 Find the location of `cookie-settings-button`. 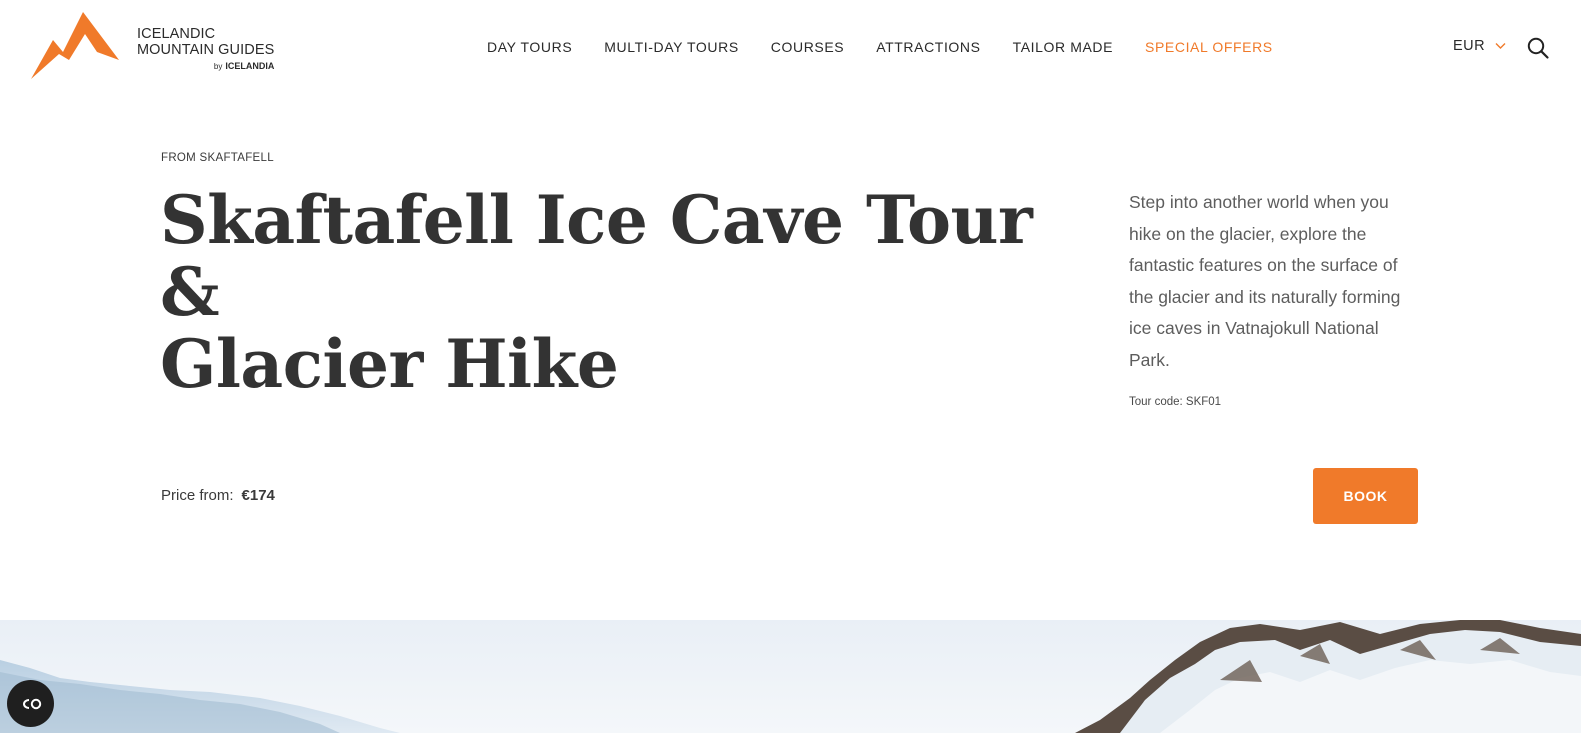

cookie-settings-button is located at coordinates (30, 703).